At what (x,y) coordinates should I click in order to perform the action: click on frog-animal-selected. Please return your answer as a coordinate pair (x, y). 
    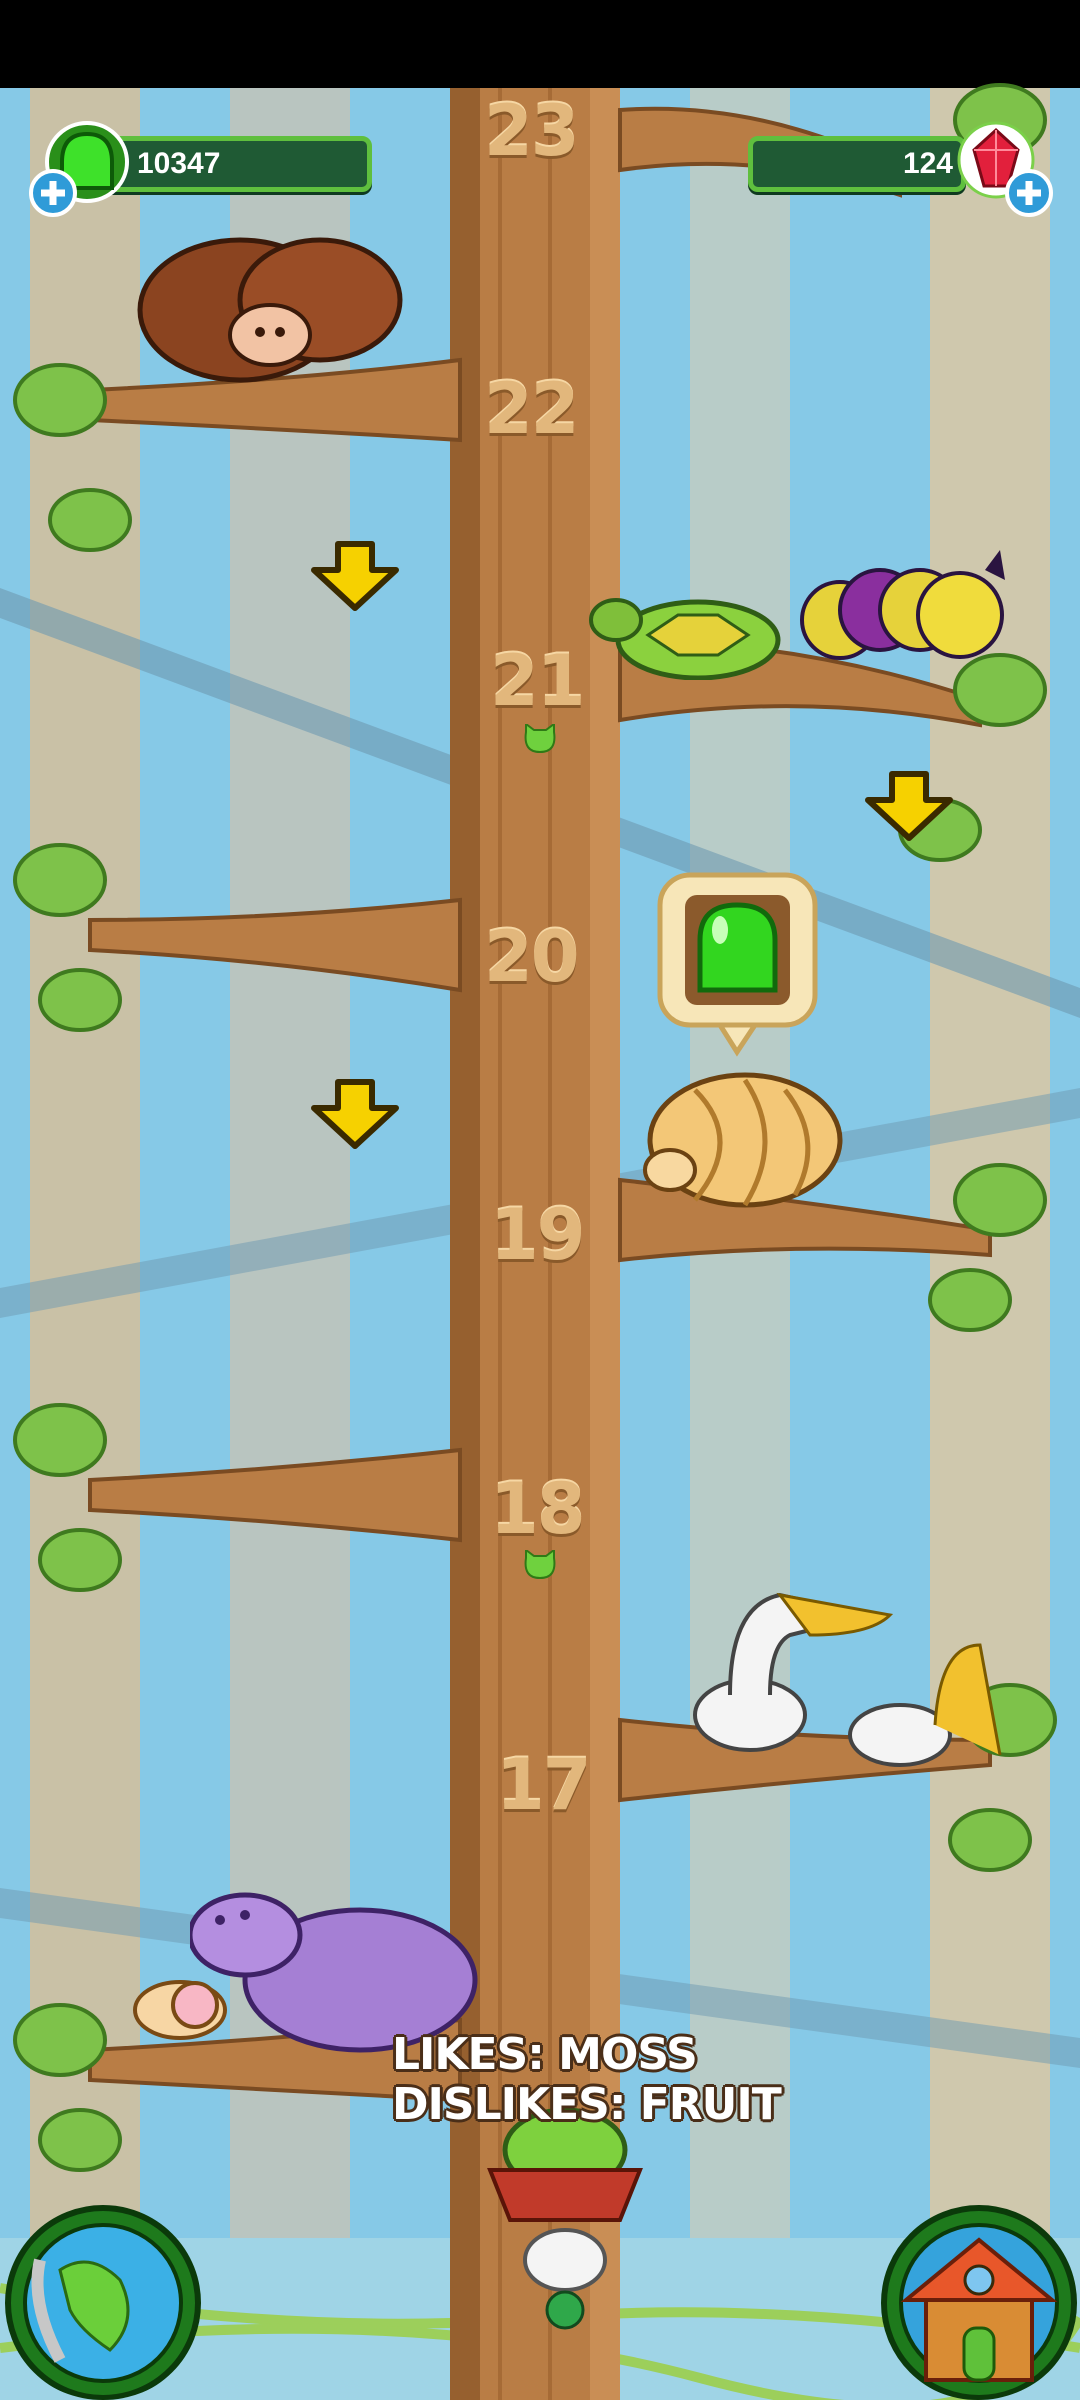
    Looking at the image, I should click on (565, 2215).